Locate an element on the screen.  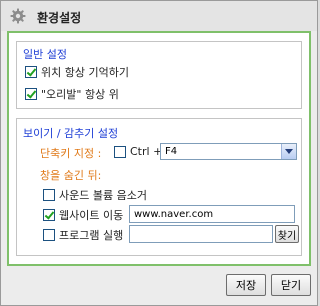
show-hide-settings-title: 보이기 / 감추기 설정 is located at coordinates (71, 133).